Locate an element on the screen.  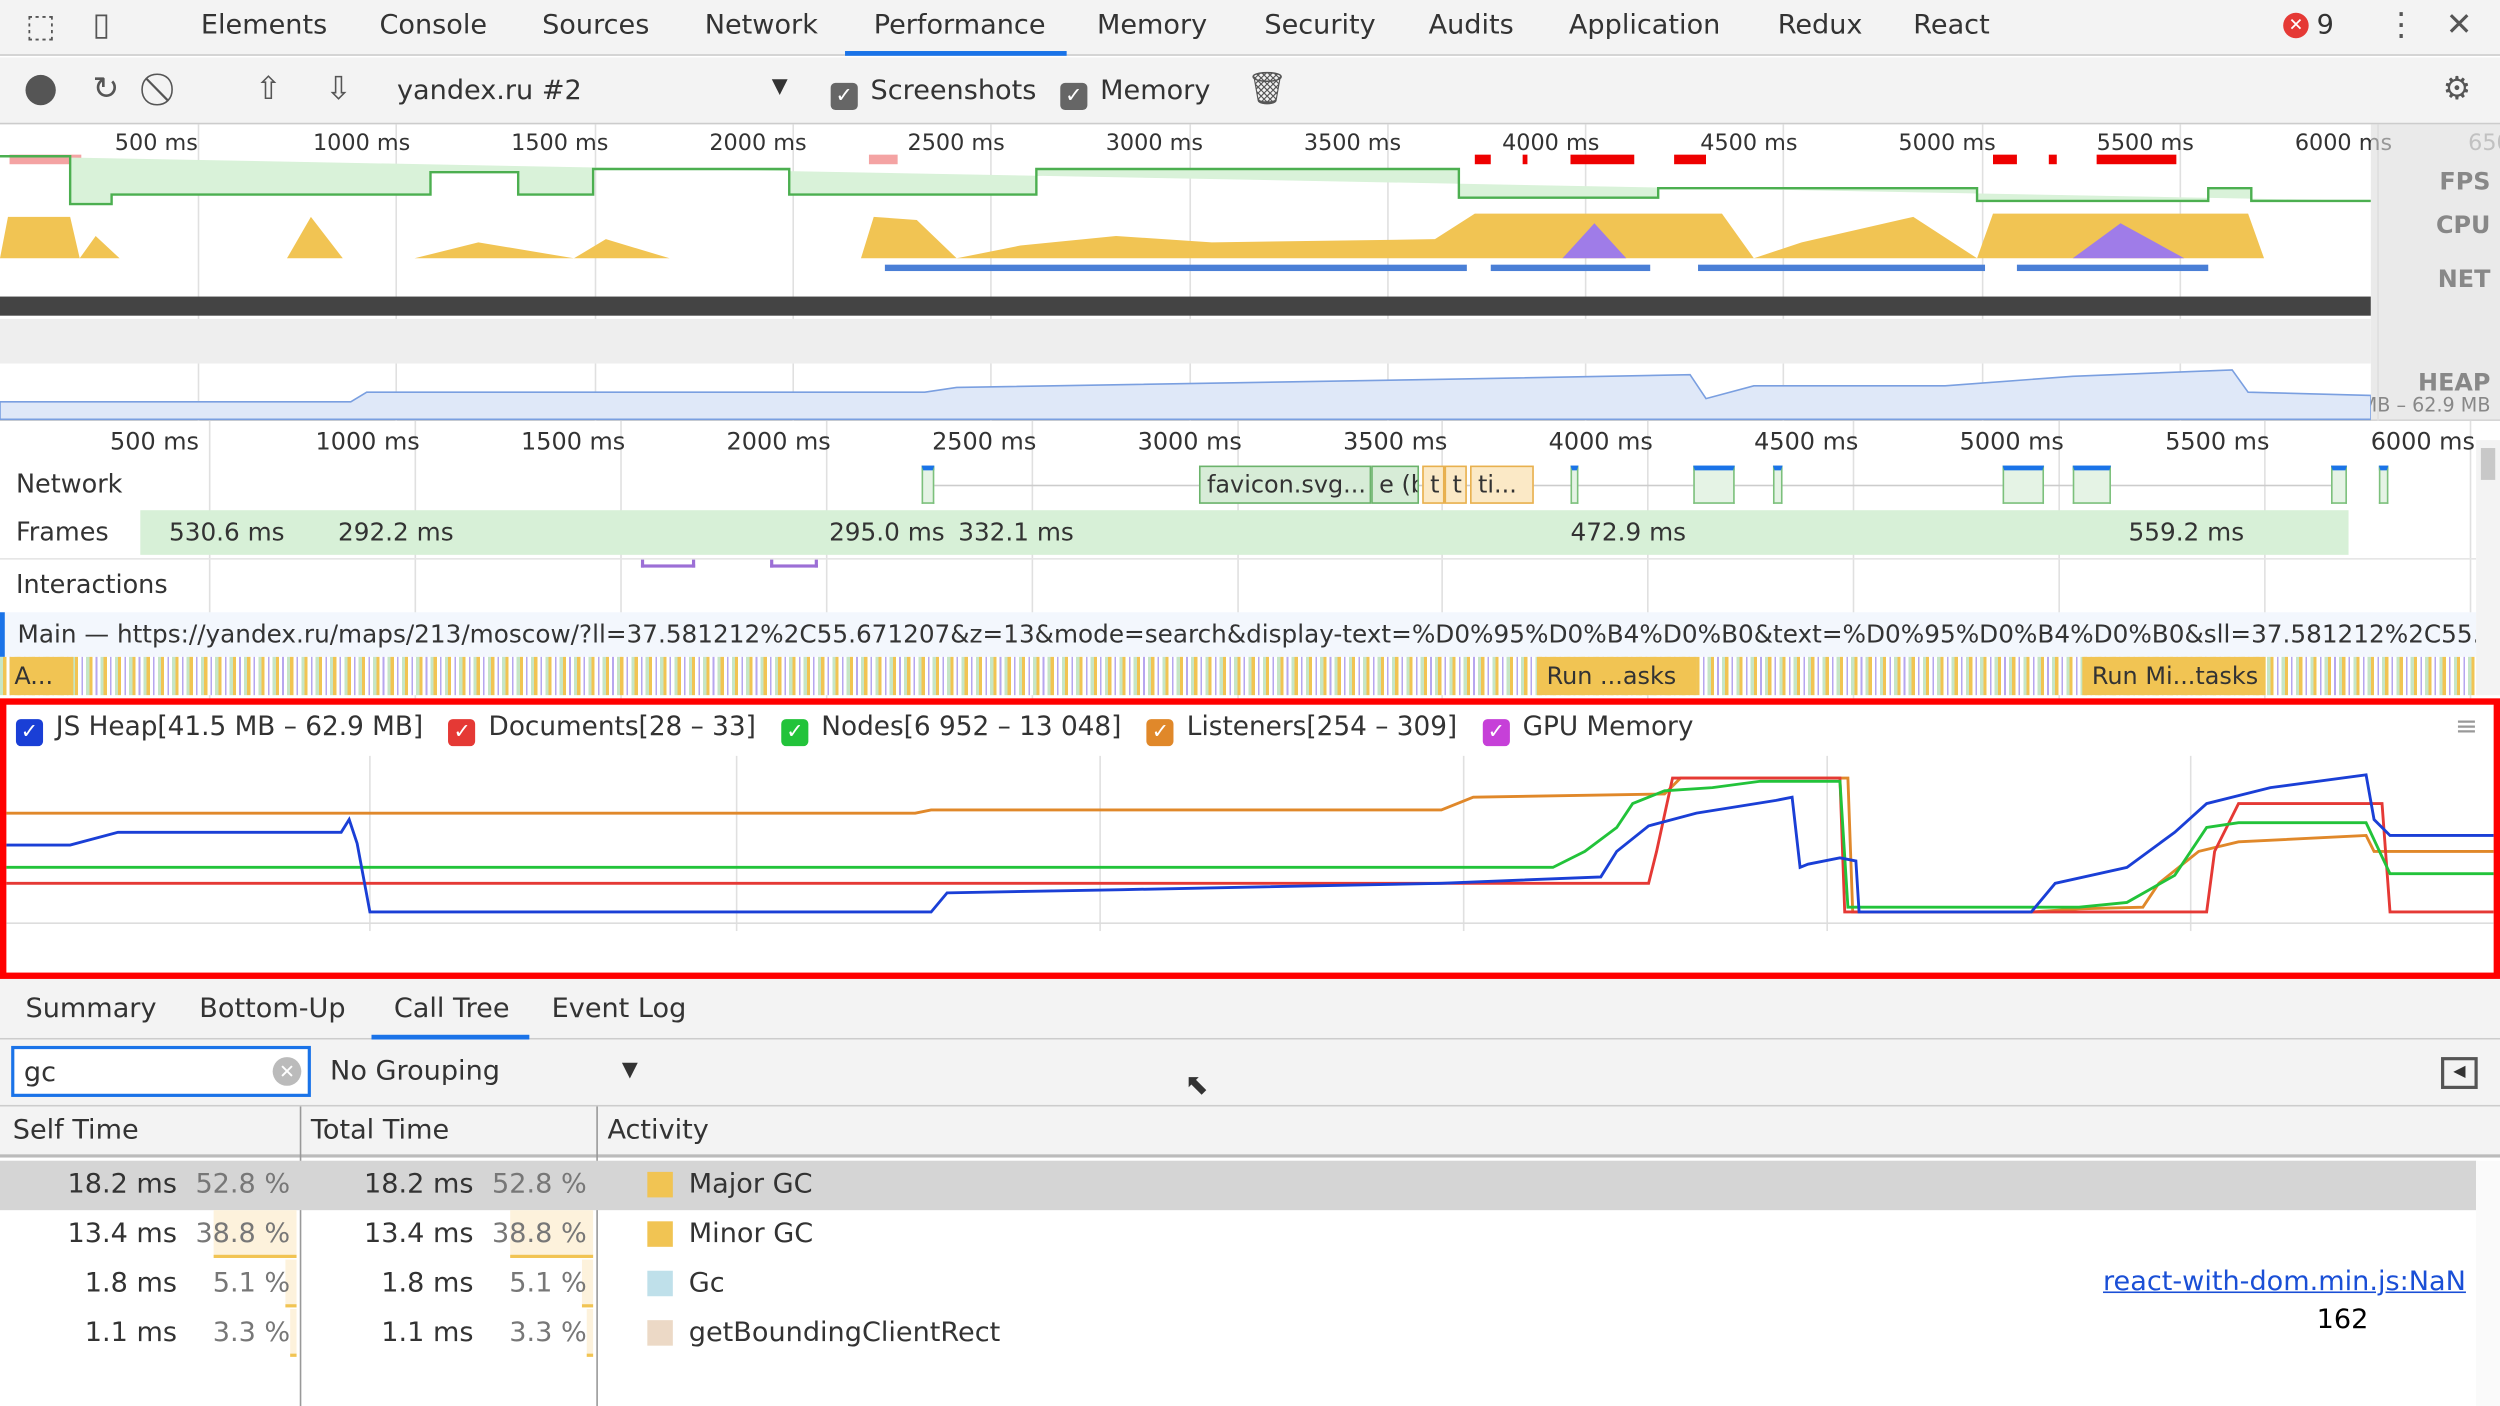
source-link: react-with-dom.min.js:NaN is located at coordinates (2284, 1282).